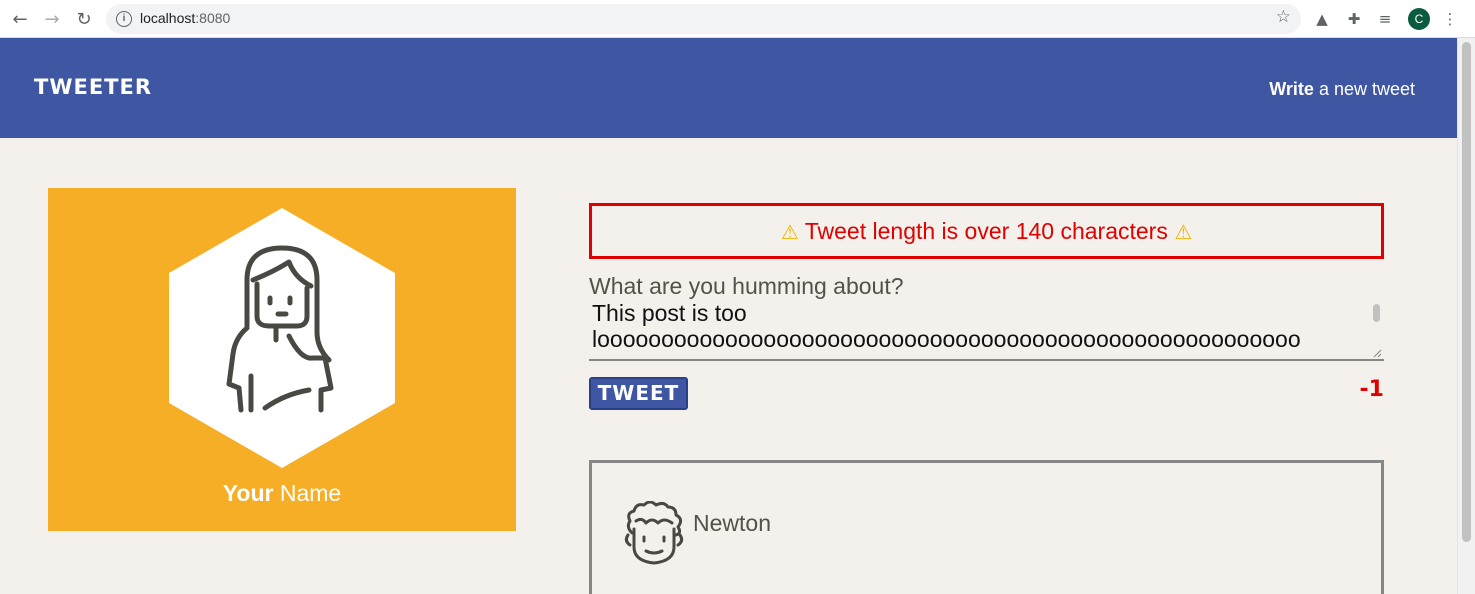 Image resolution: width=1475 pixels, height=594 pixels. Describe the element at coordinates (986, 527) in the screenshot. I see `tweet-card: Newton` at that location.